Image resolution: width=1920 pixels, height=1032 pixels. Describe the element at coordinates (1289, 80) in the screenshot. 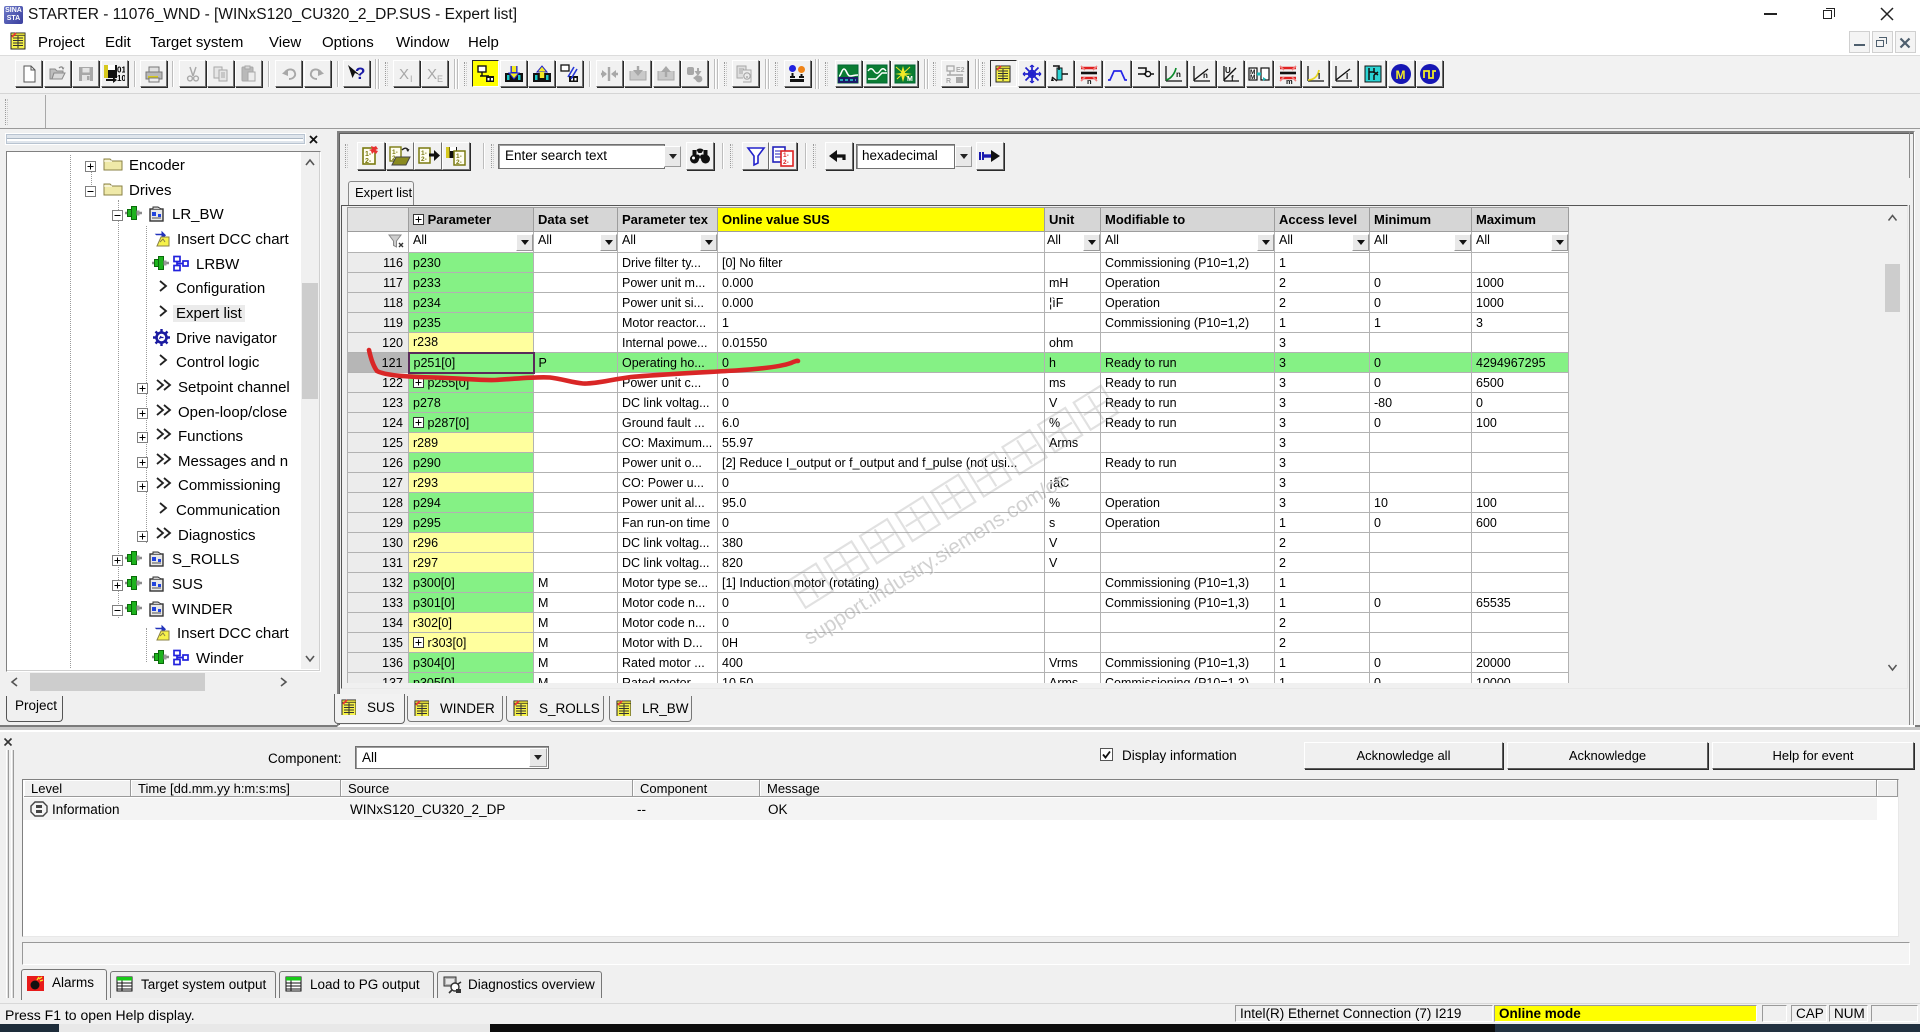

I see `svg-text: m` at that location.